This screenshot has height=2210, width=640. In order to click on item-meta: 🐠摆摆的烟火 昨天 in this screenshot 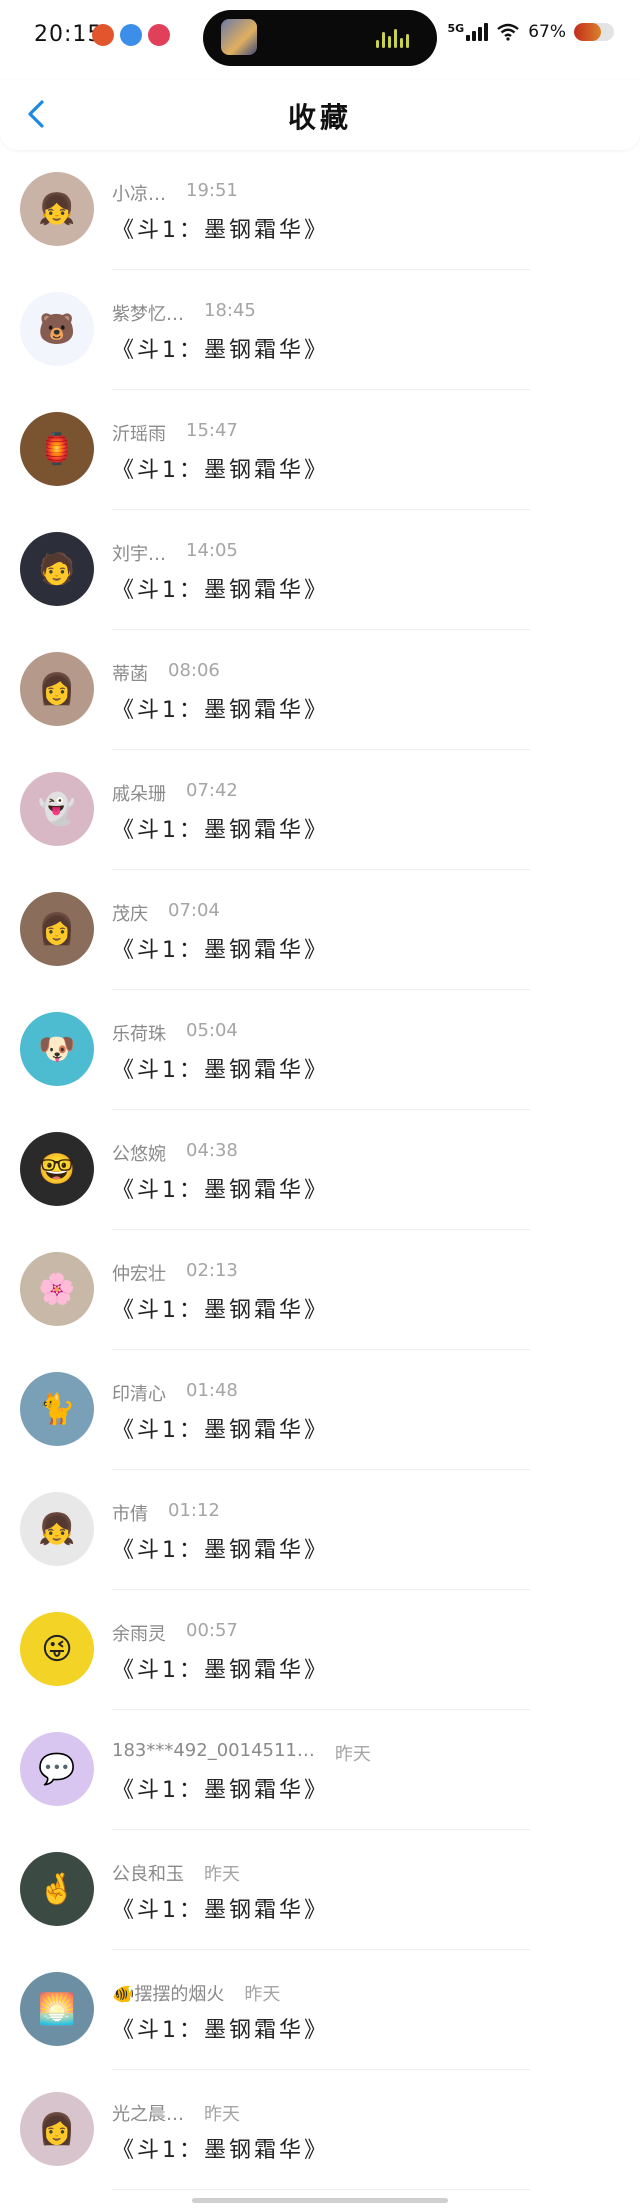, I will do `click(196, 1993)`.